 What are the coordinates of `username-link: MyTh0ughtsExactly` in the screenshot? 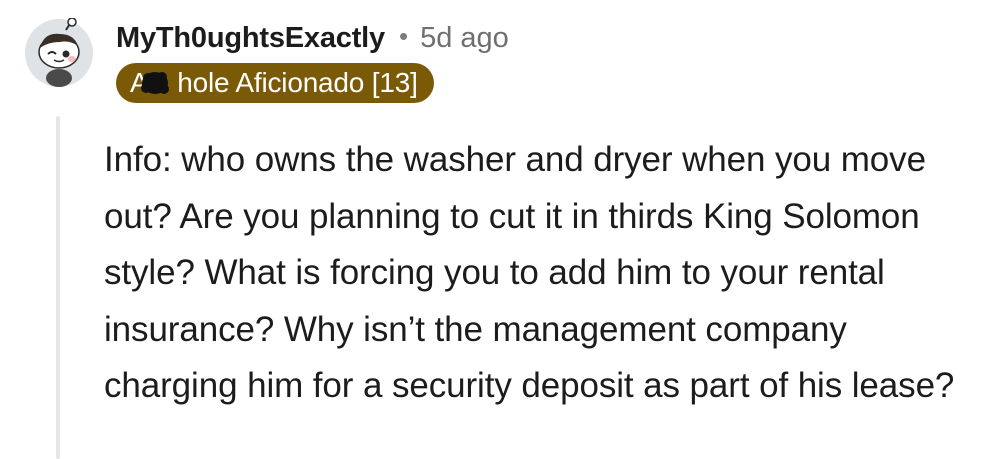 It's located at (250, 38).